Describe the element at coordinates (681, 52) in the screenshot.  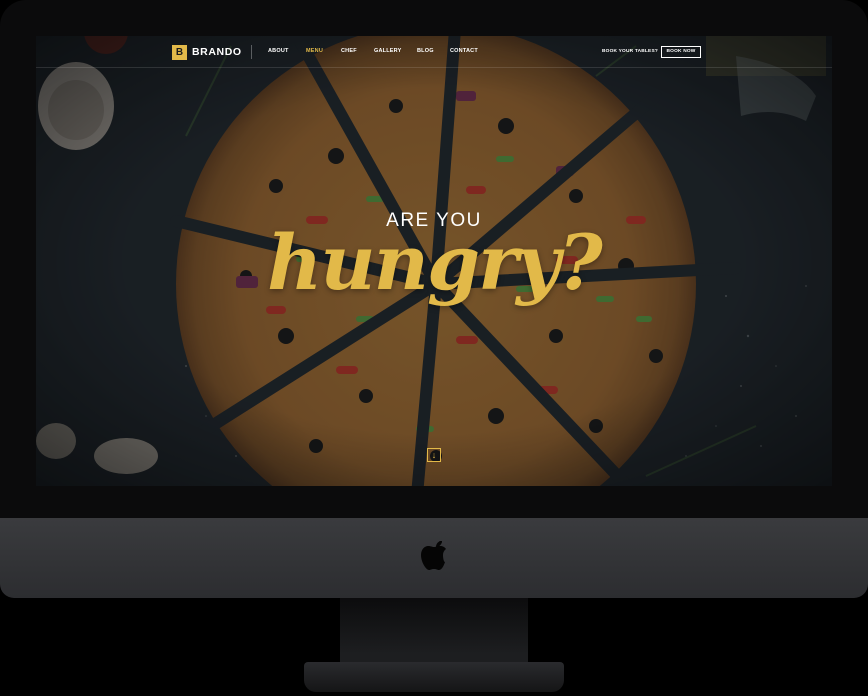
I see `book-now-button: BOOK NOW` at that location.